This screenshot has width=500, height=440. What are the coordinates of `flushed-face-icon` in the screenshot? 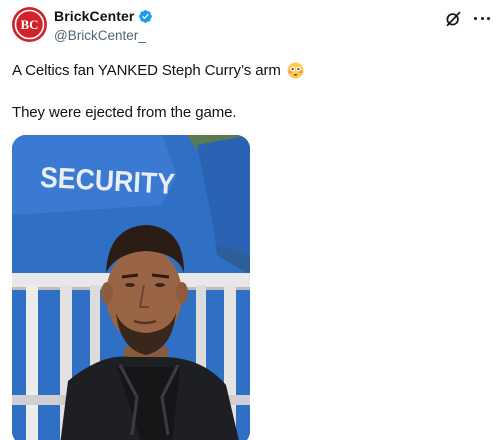 It's located at (295, 70).